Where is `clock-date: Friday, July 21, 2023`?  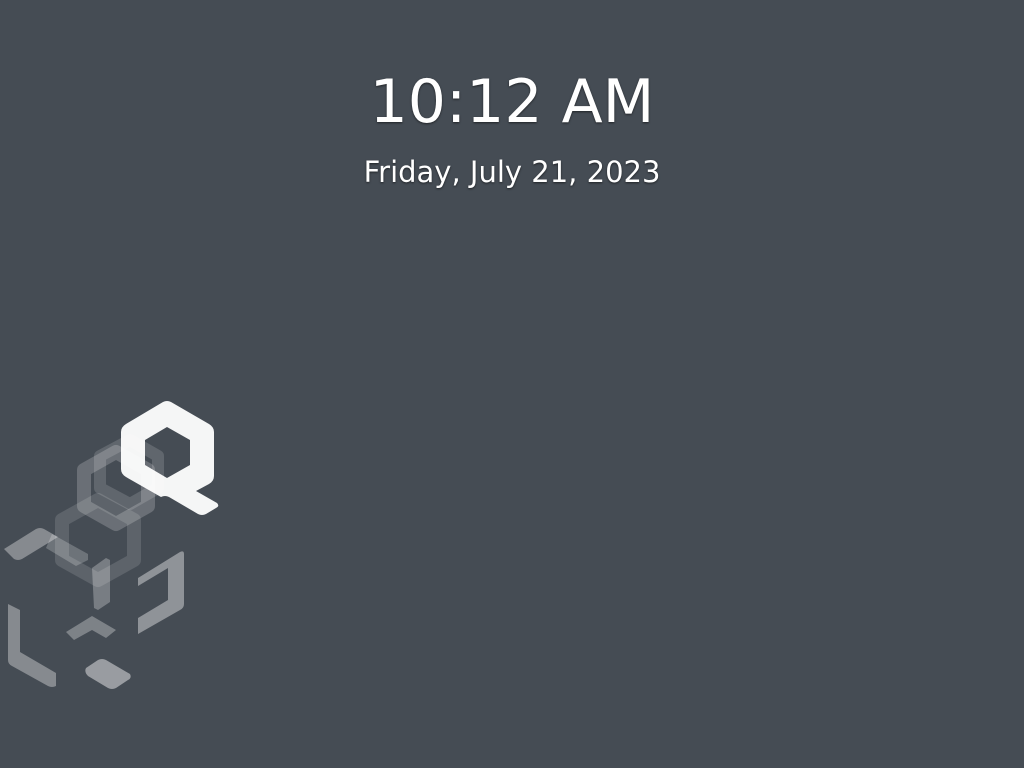 clock-date: Friday, July 21, 2023 is located at coordinates (512, 172).